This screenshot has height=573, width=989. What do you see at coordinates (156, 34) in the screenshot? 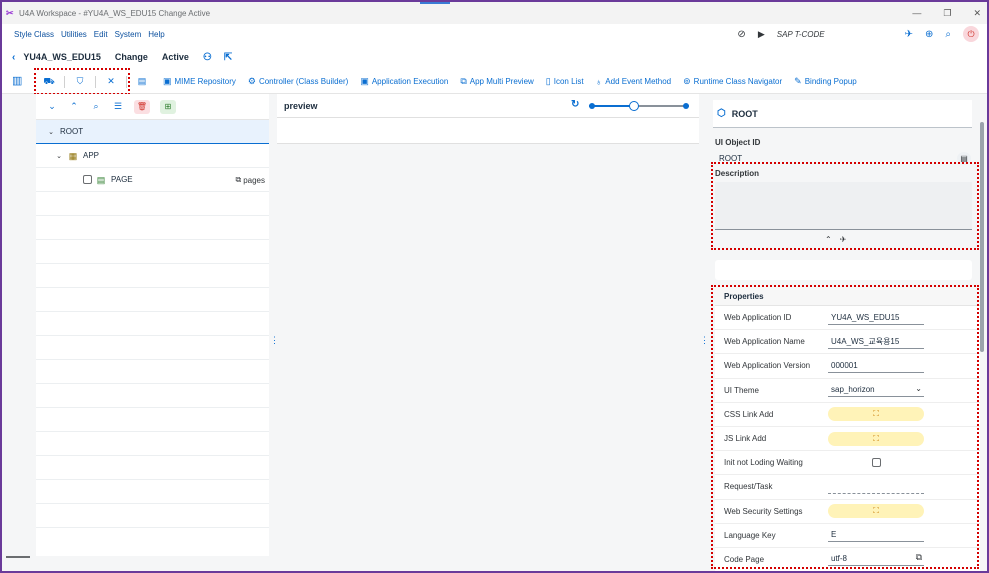
I see `menu-help: Help` at bounding box center [156, 34].